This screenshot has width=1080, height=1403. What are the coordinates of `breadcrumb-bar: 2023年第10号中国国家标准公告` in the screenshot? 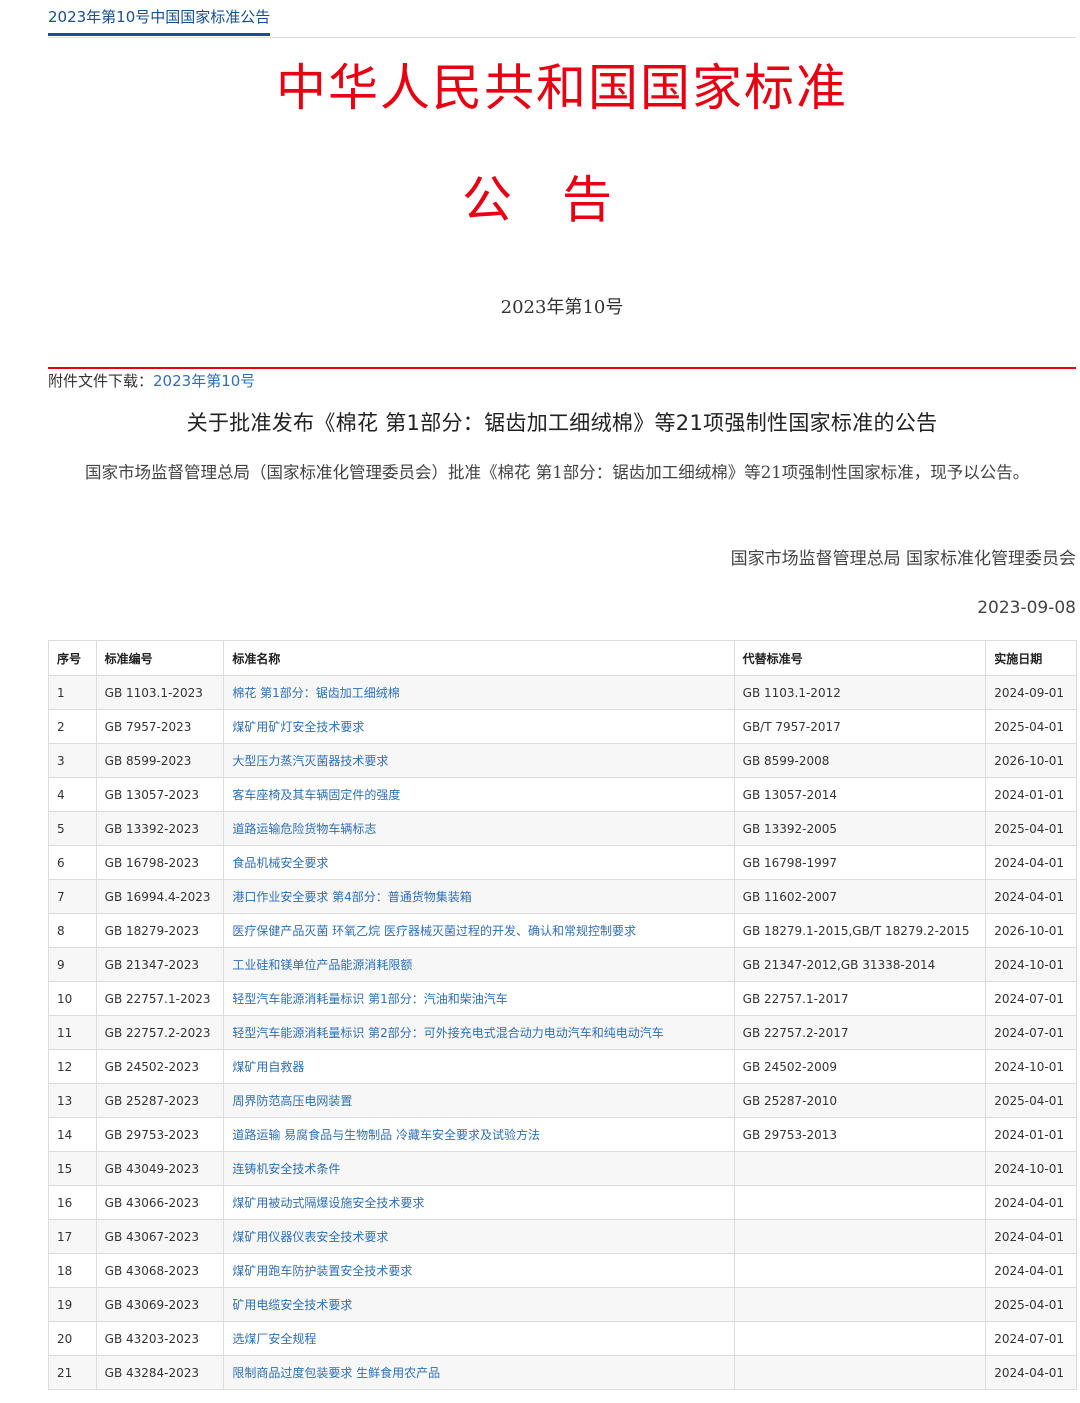 It's located at (562, 19).